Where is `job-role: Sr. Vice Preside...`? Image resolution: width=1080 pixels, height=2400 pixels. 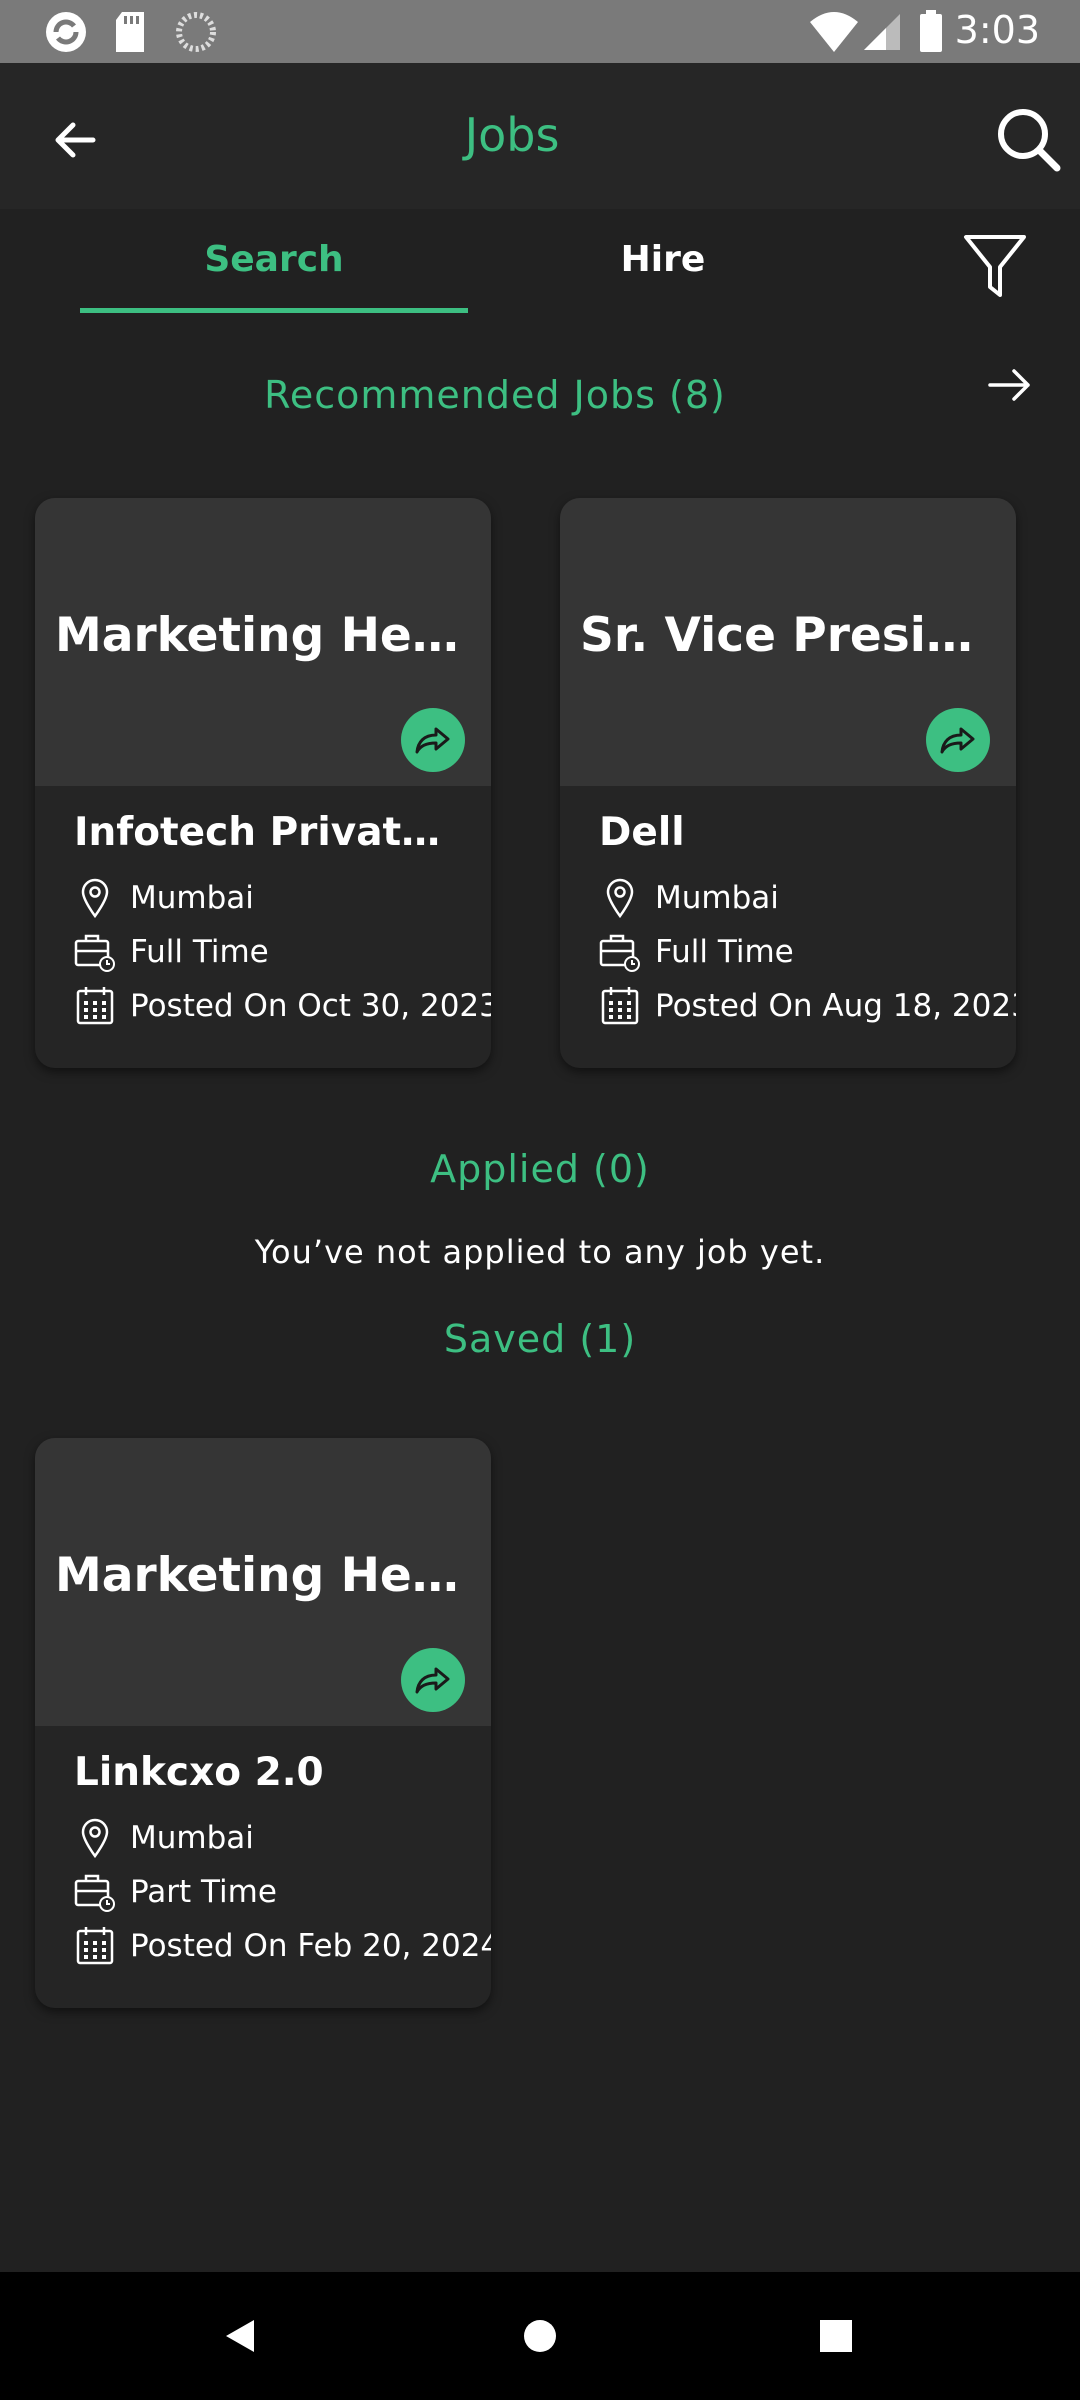
job-role: Sr. Vice Preside... is located at coordinates (788, 635).